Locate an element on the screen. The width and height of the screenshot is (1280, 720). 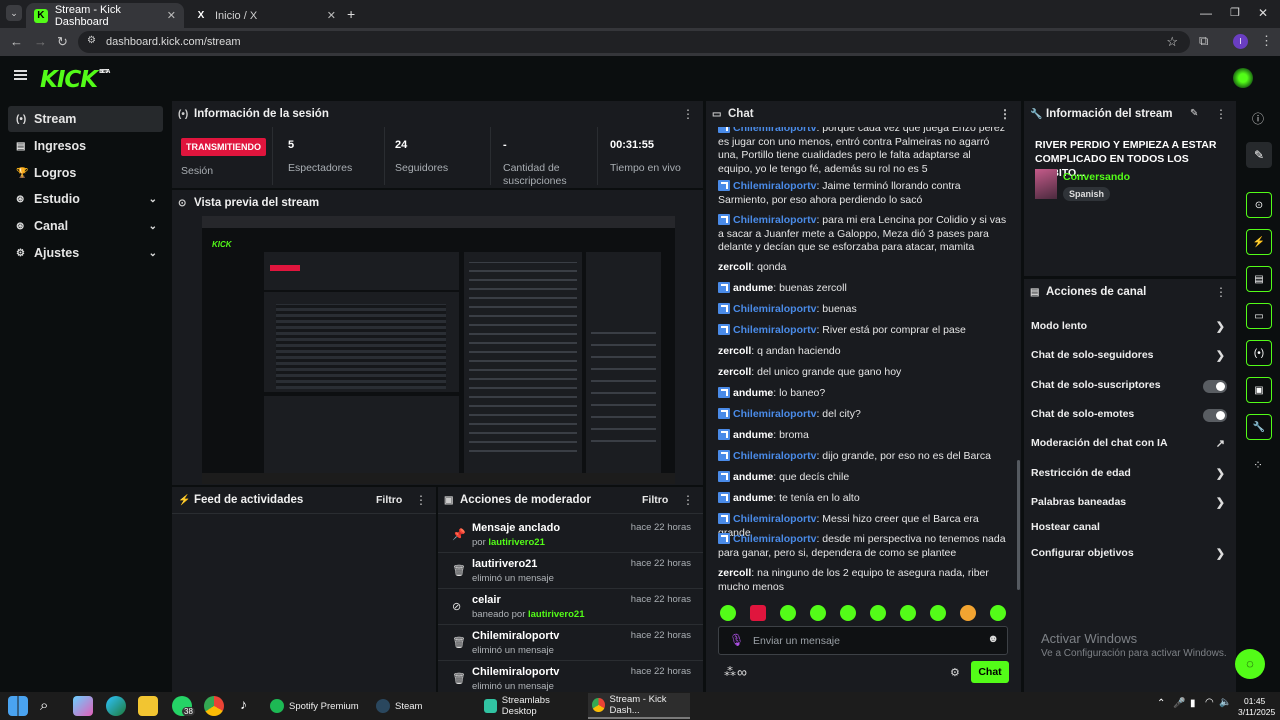
rail-preview-button: ⊙ is located at coordinates (1259, 205).